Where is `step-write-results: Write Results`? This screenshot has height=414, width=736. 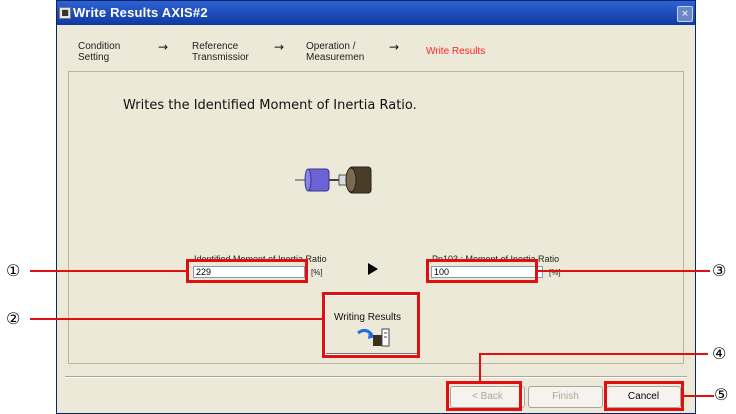
step-write-results: Write Results is located at coordinates (456, 51).